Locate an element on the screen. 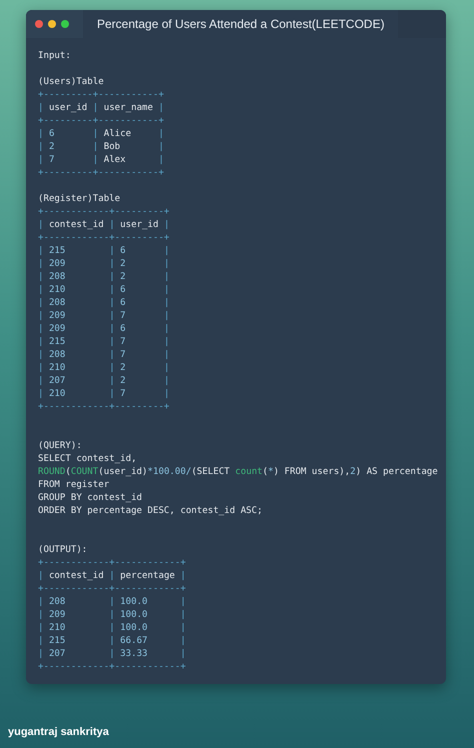 The width and height of the screenshot is (474, 748). code-line: (Register)Table is located at coordinates (79, 199).